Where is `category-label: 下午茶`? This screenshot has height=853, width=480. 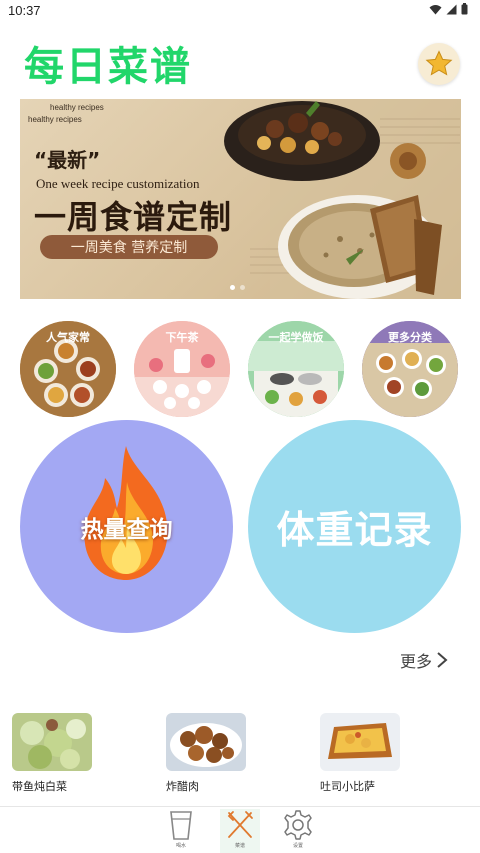
category-label: 下午茶 is located at coordinates (182, 337).